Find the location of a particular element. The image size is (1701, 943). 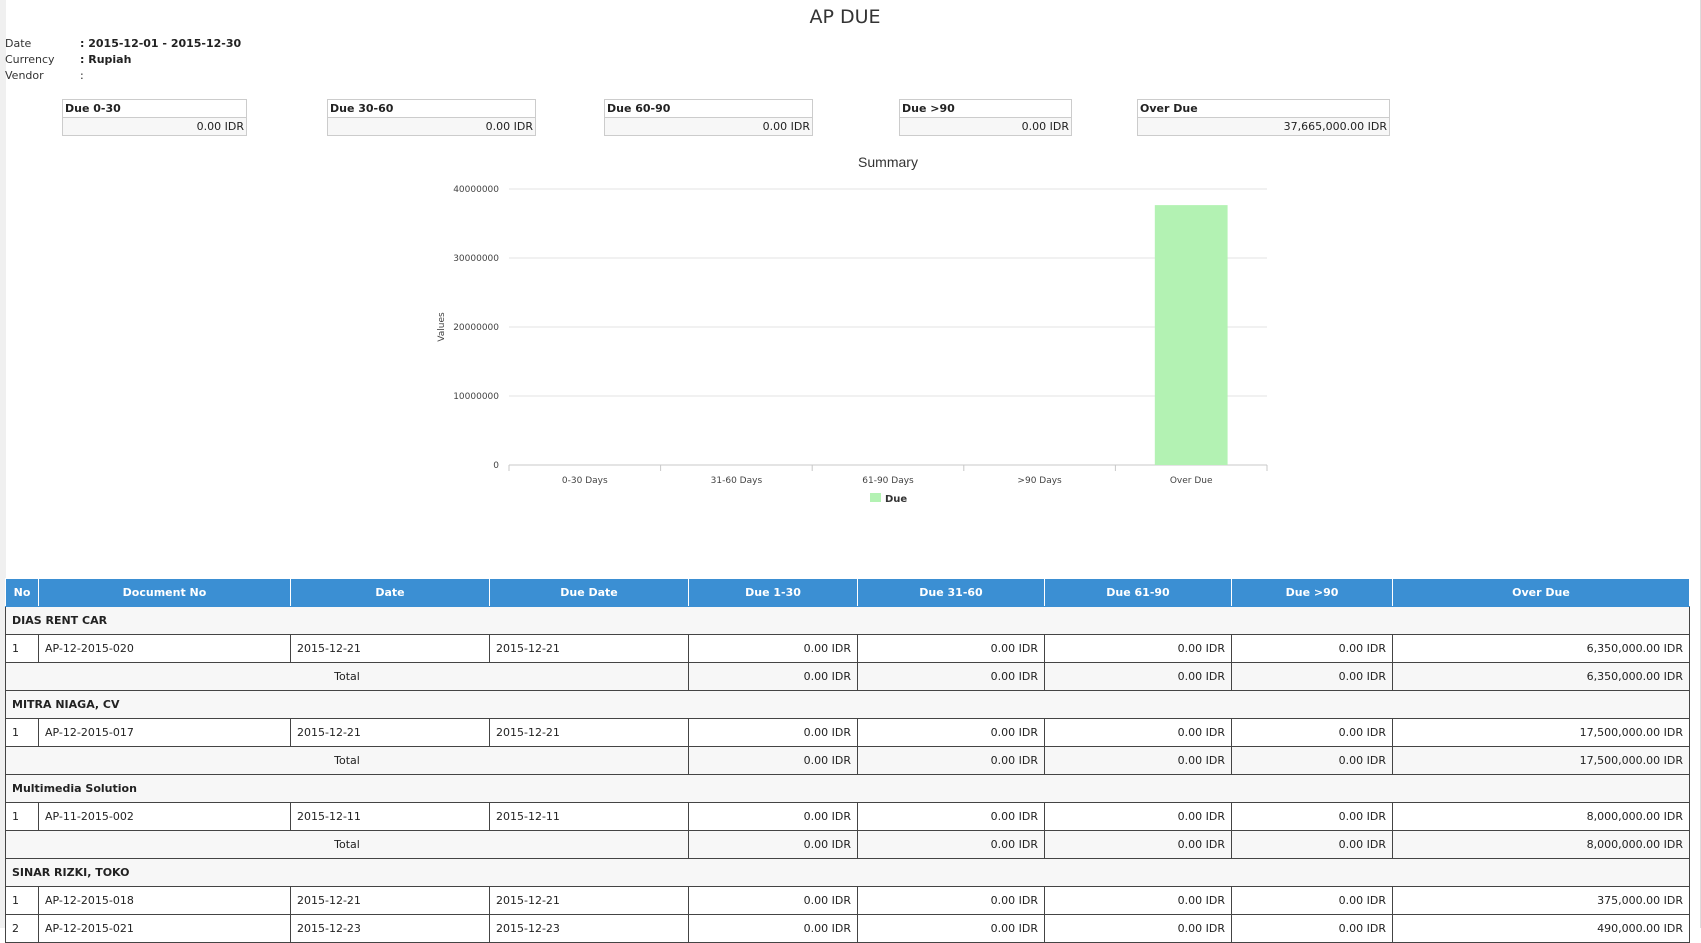

vendor-group-row: SINAR RIZKI, TOKO is located at coordinates (847, 872).